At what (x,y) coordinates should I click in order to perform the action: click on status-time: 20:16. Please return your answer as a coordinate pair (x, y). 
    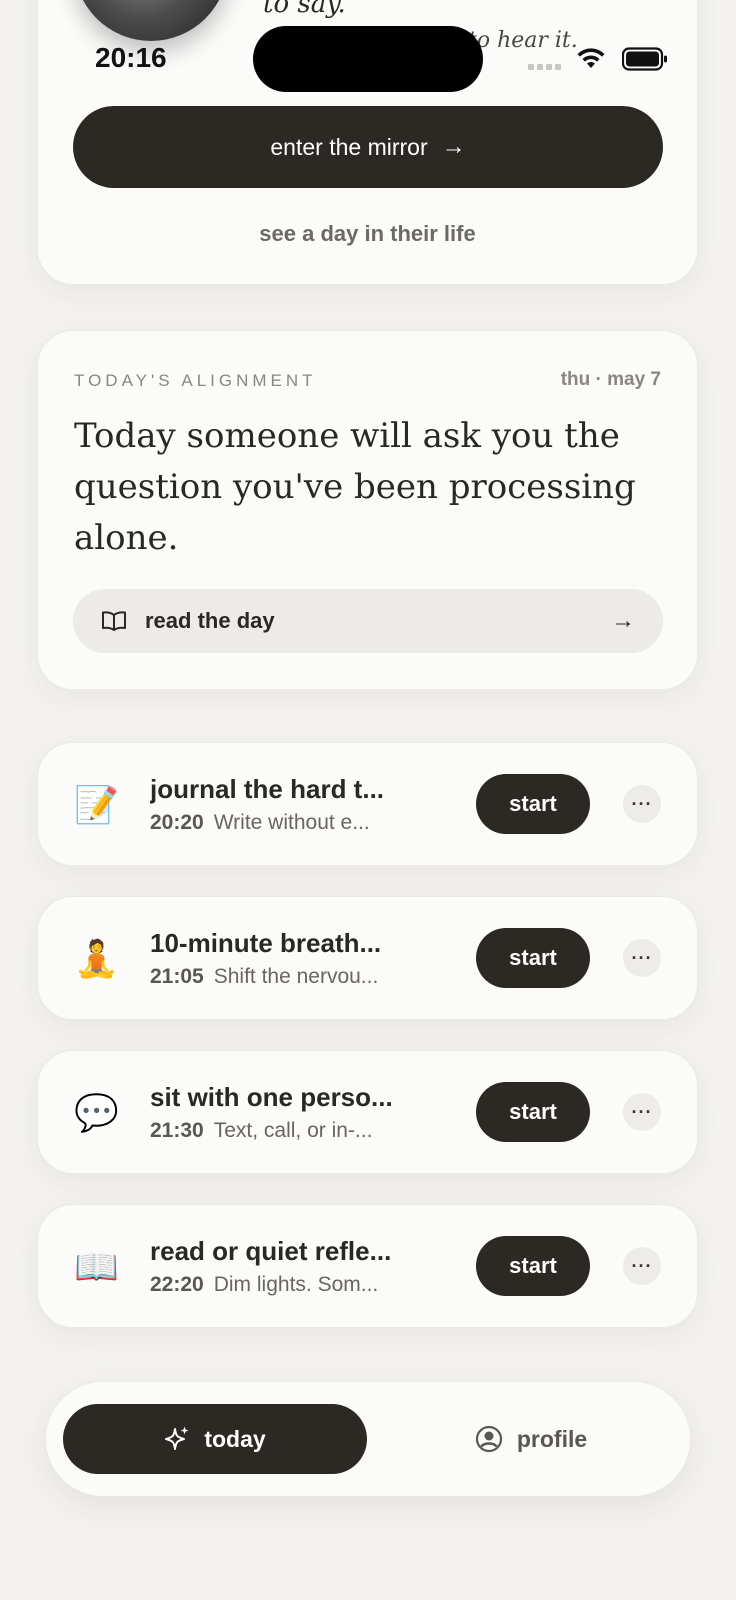
    Looking at the image, I should click on (131, 57).